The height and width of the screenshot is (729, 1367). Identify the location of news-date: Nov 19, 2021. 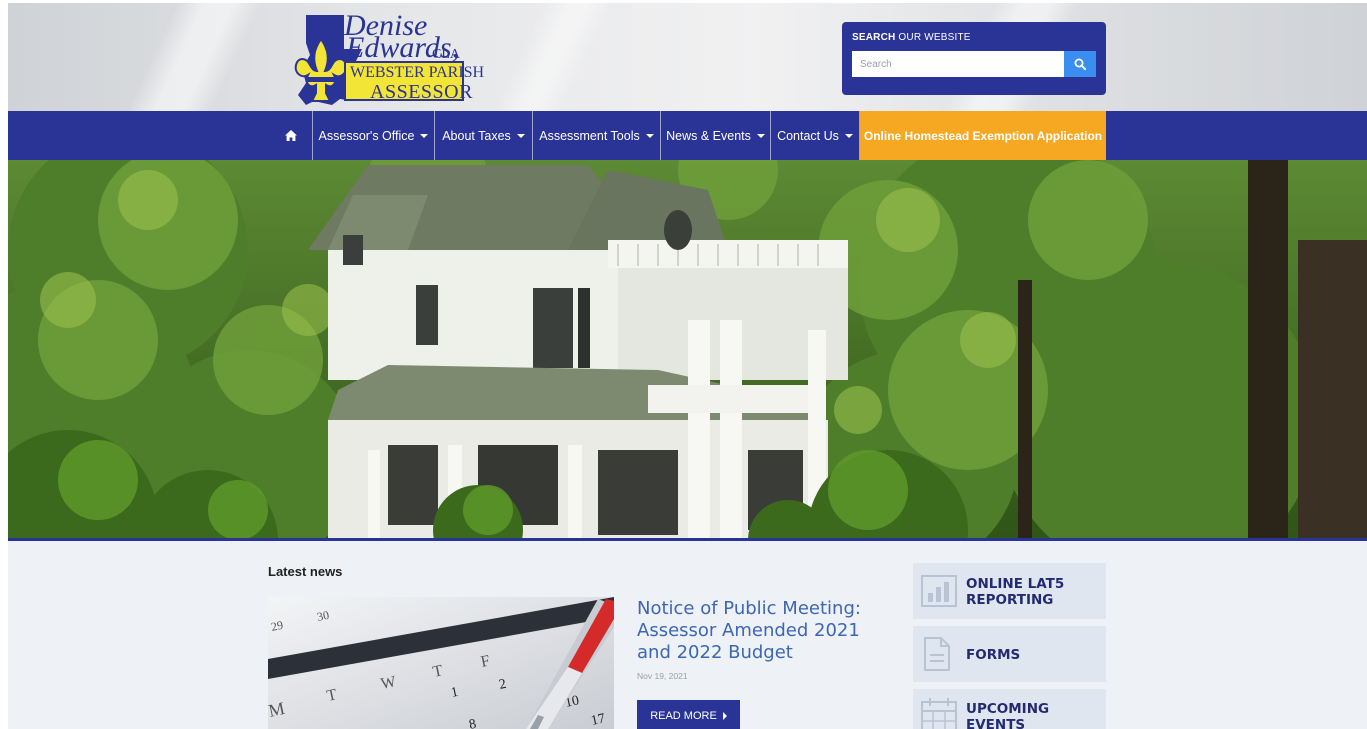
(662, 676).